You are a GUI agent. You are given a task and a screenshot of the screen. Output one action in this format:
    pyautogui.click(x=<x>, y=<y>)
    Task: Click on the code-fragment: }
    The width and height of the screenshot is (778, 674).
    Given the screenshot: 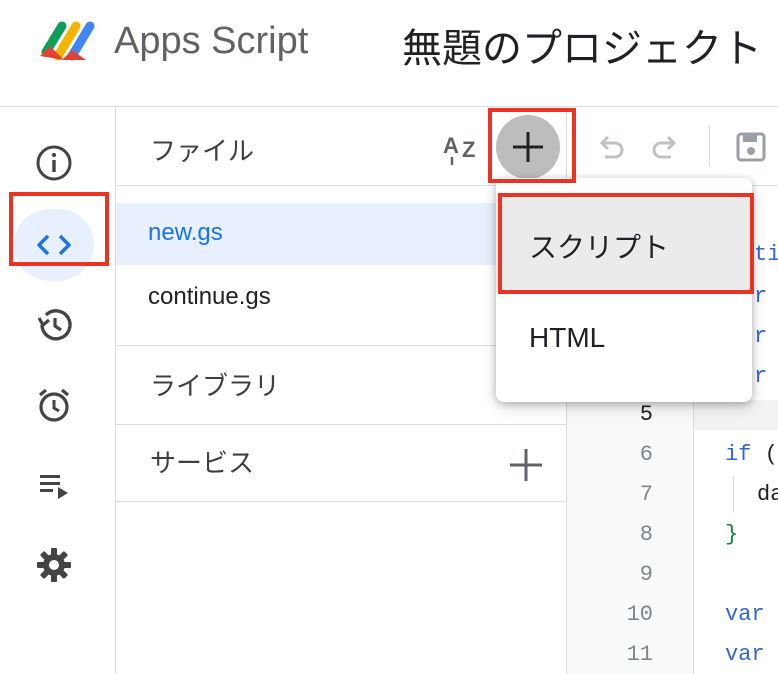 What is the action you would take?
    pyautogui.click(x=732, y=534)
    